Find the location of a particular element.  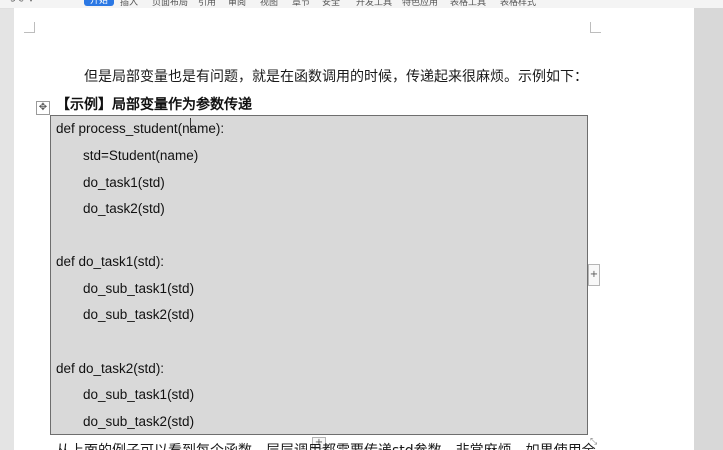

tab-features: 特色应用 is located at coordinates (420, 4).